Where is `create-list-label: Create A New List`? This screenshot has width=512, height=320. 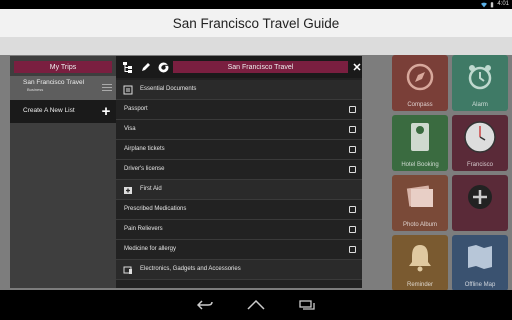
create-list-label: Create A New List is located at coordinates (49, 110).